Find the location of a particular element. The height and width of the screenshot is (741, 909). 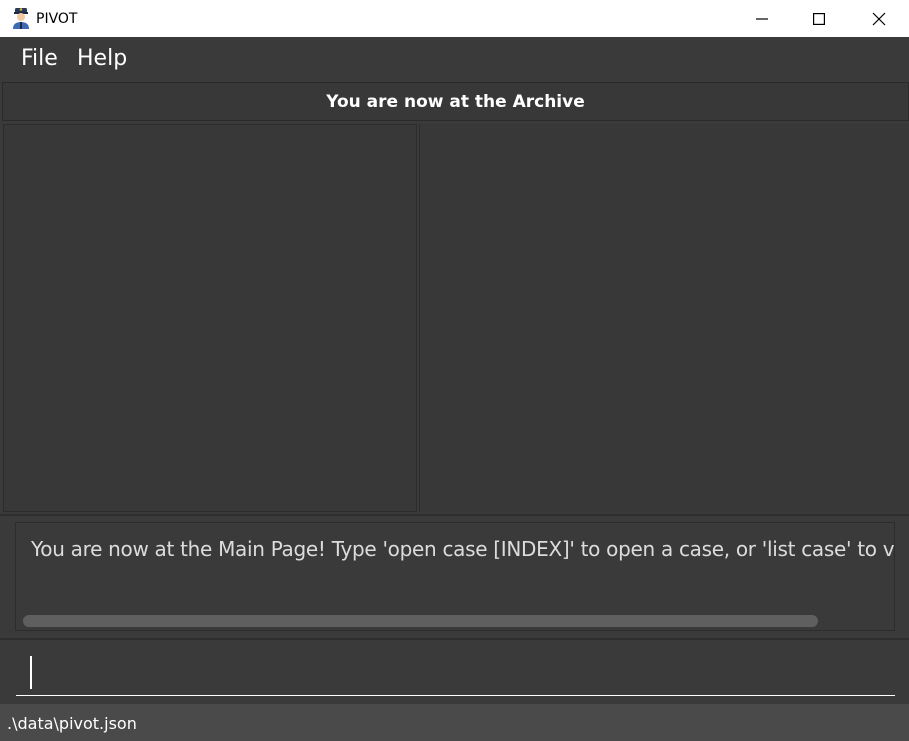

minimize-icon is located at coordinates (762, 18).